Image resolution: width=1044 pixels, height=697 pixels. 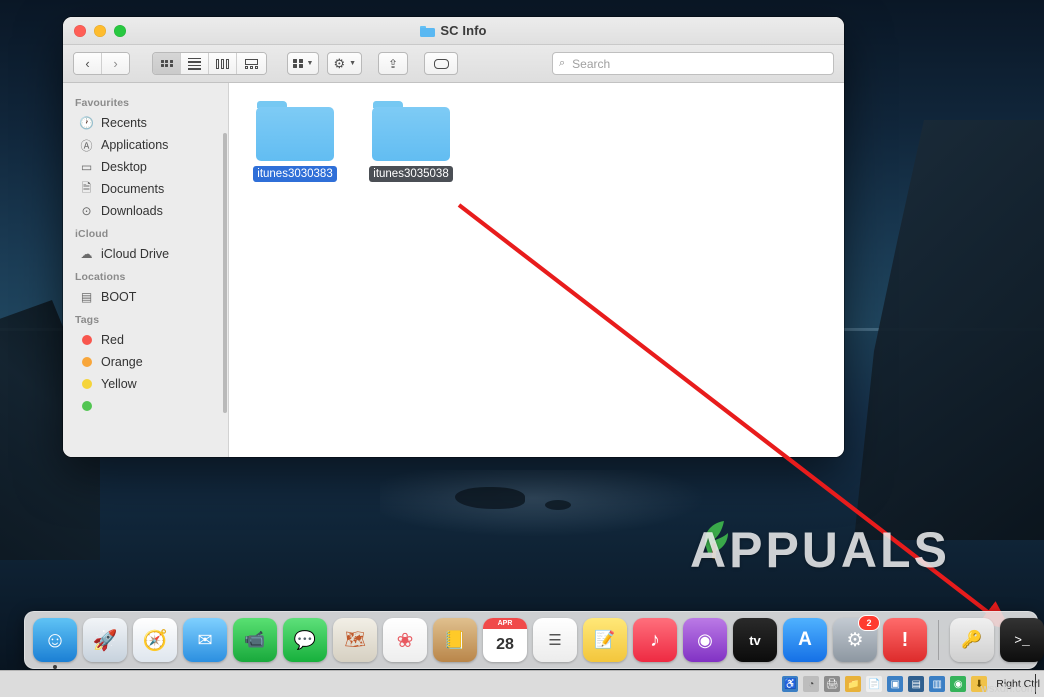 I want to click on nav-buttons: ‹ ›, so click(x=101, y=63).